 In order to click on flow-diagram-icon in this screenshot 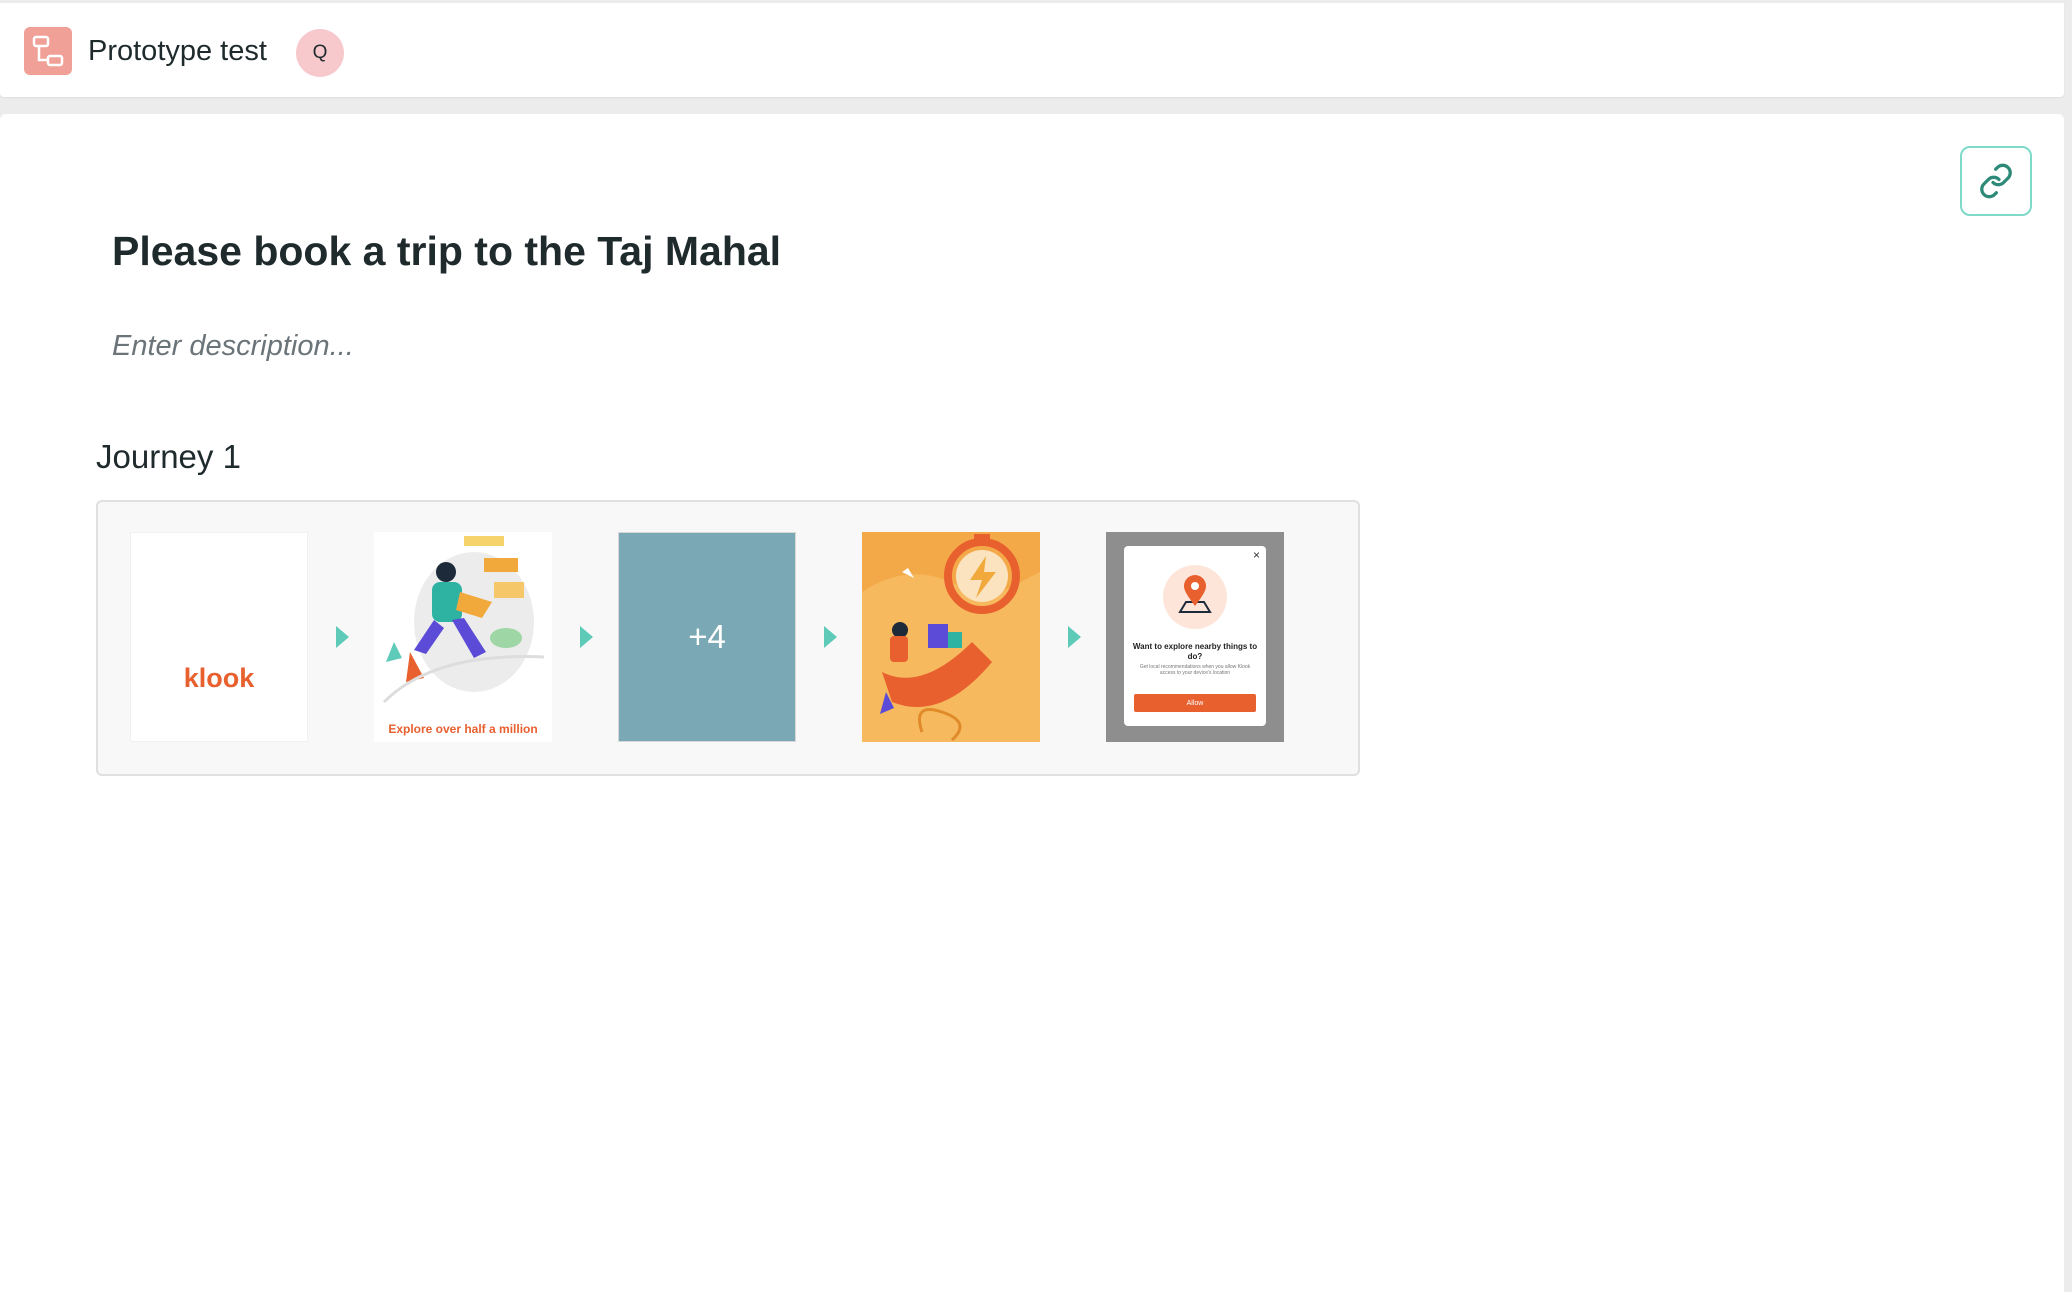, I will do `click(48, 51)`.